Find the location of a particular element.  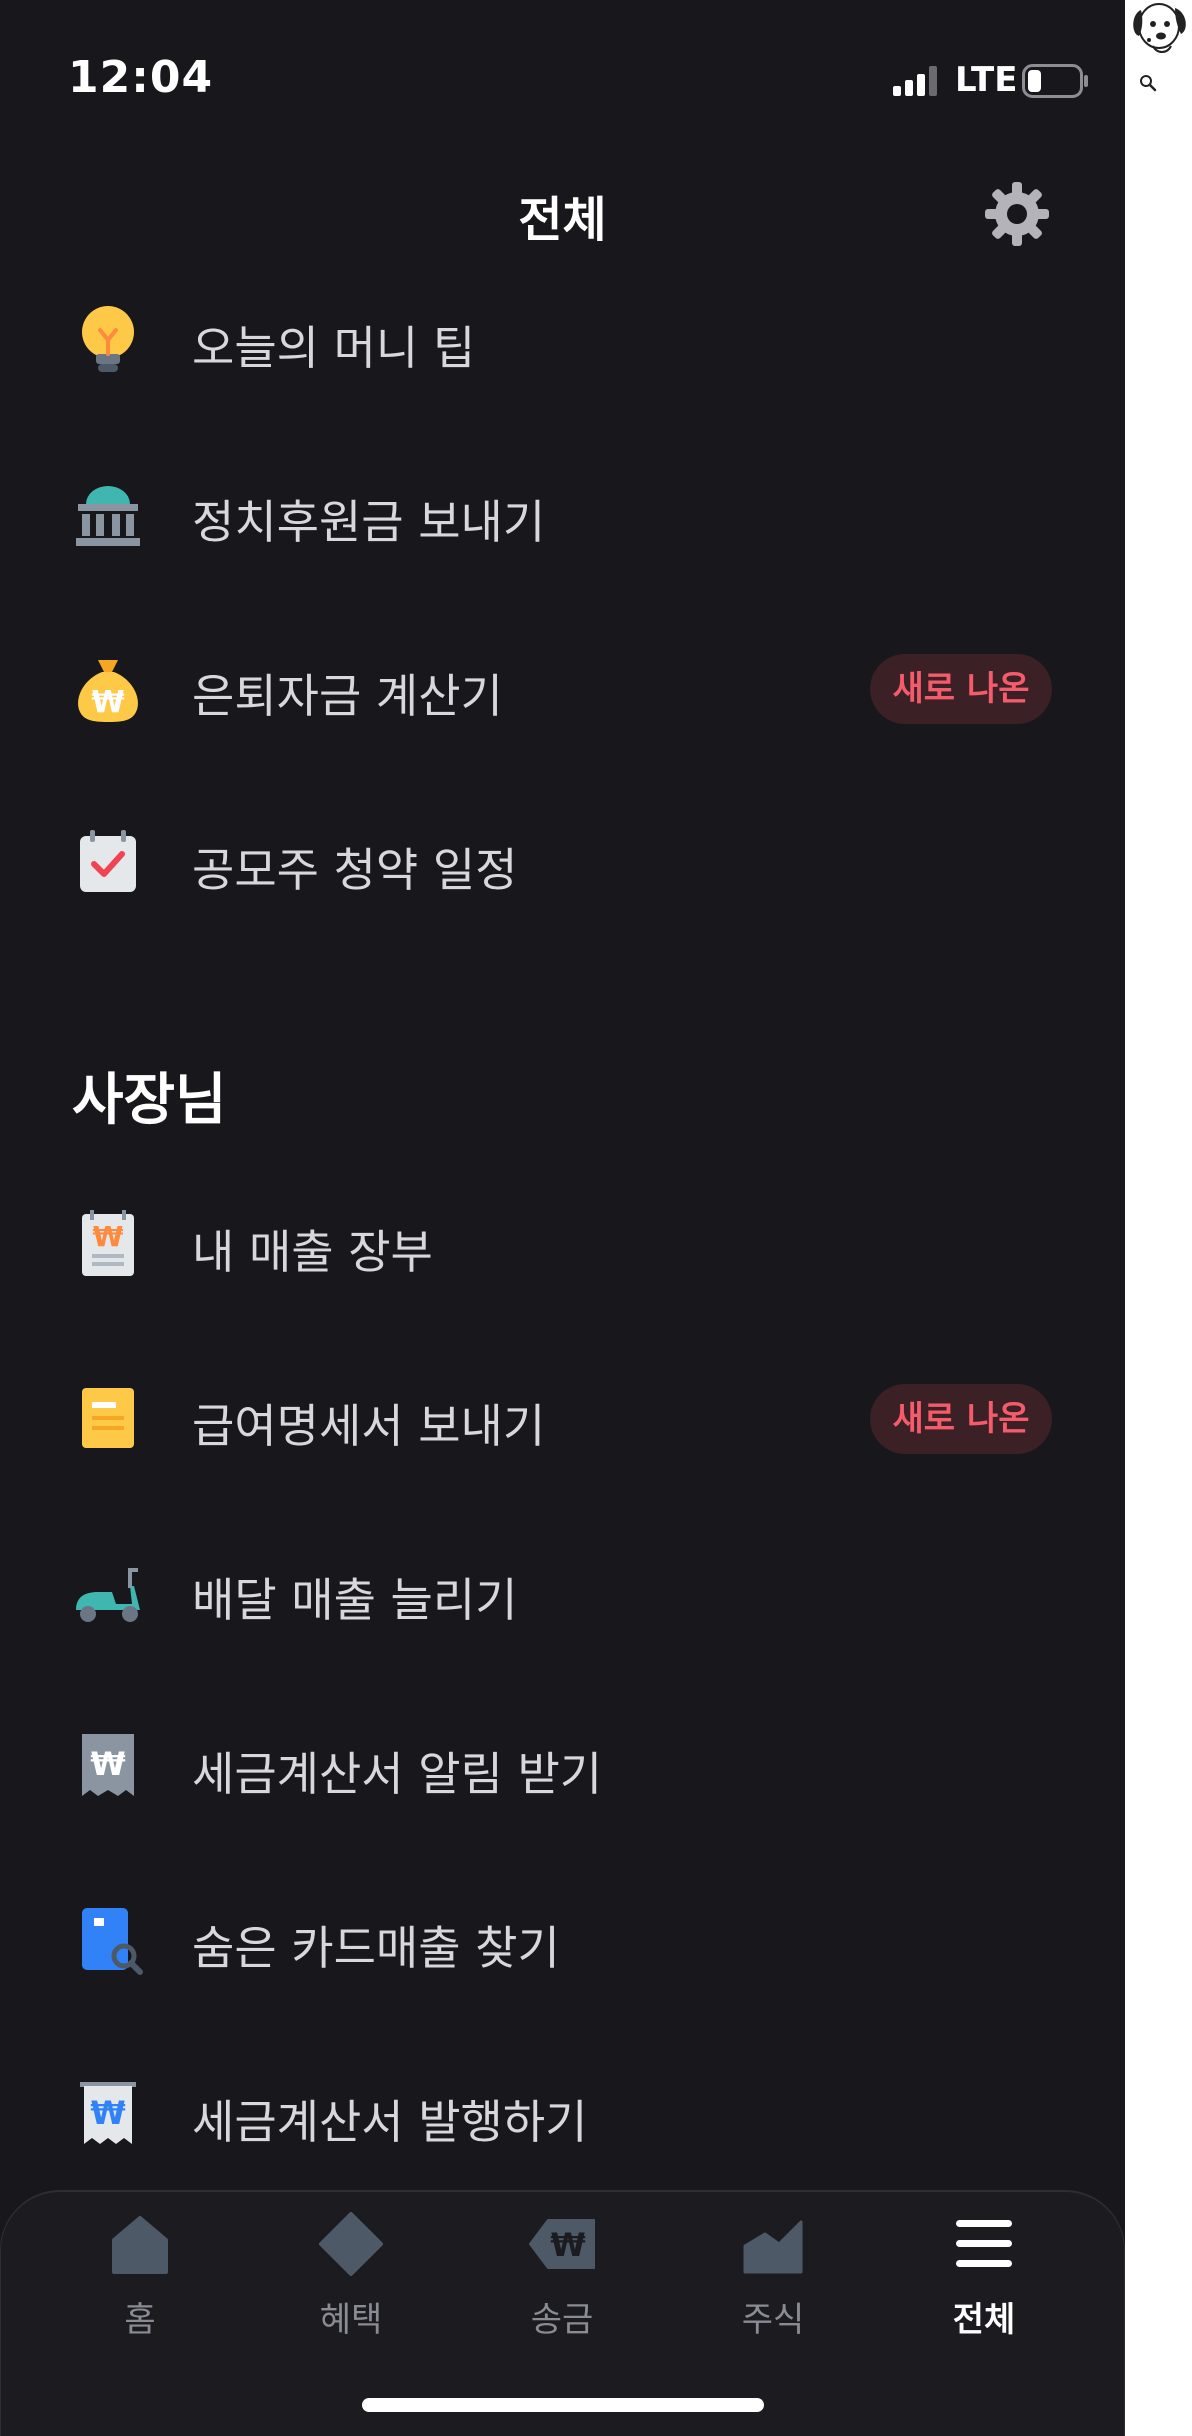

menu-item-label: 정치후원금 보내기 is located at coordinates (369, 522).